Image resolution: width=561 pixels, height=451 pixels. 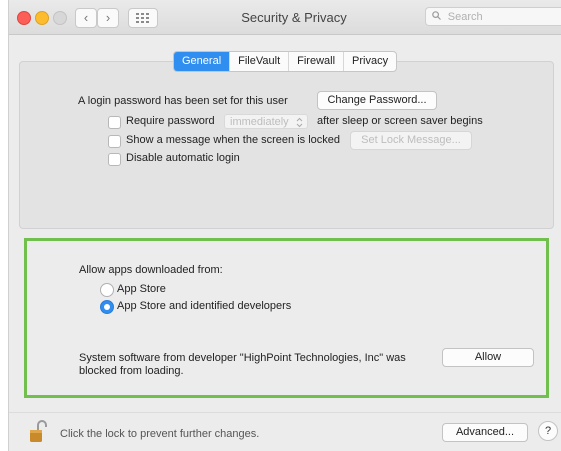 What do you see at coordinates (107, 290) in the screenshot?
I see `radio-app-store` at bounding box center [107, 290].